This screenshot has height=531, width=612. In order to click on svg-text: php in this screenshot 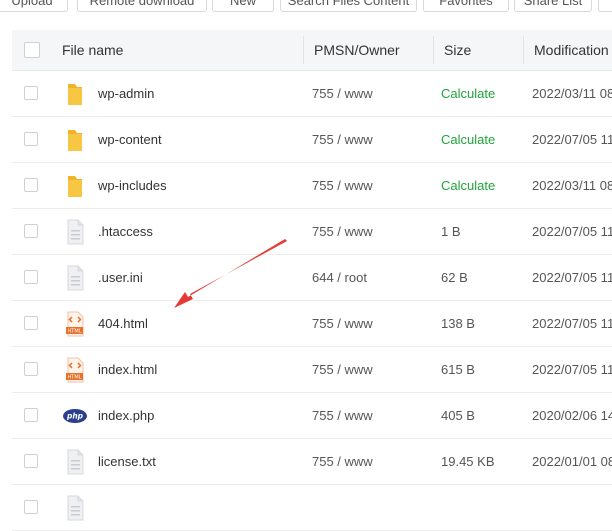, I will do `click(75, 416)`.